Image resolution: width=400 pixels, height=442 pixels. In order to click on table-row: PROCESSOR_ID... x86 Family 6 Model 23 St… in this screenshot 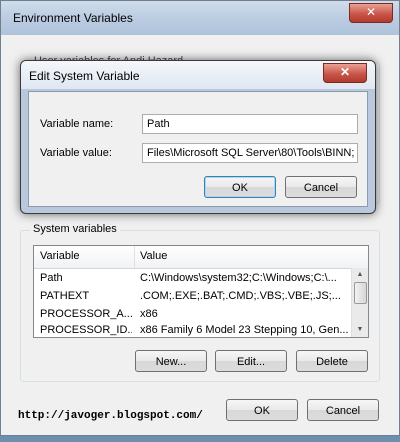, I will do `click(193, 329)`.